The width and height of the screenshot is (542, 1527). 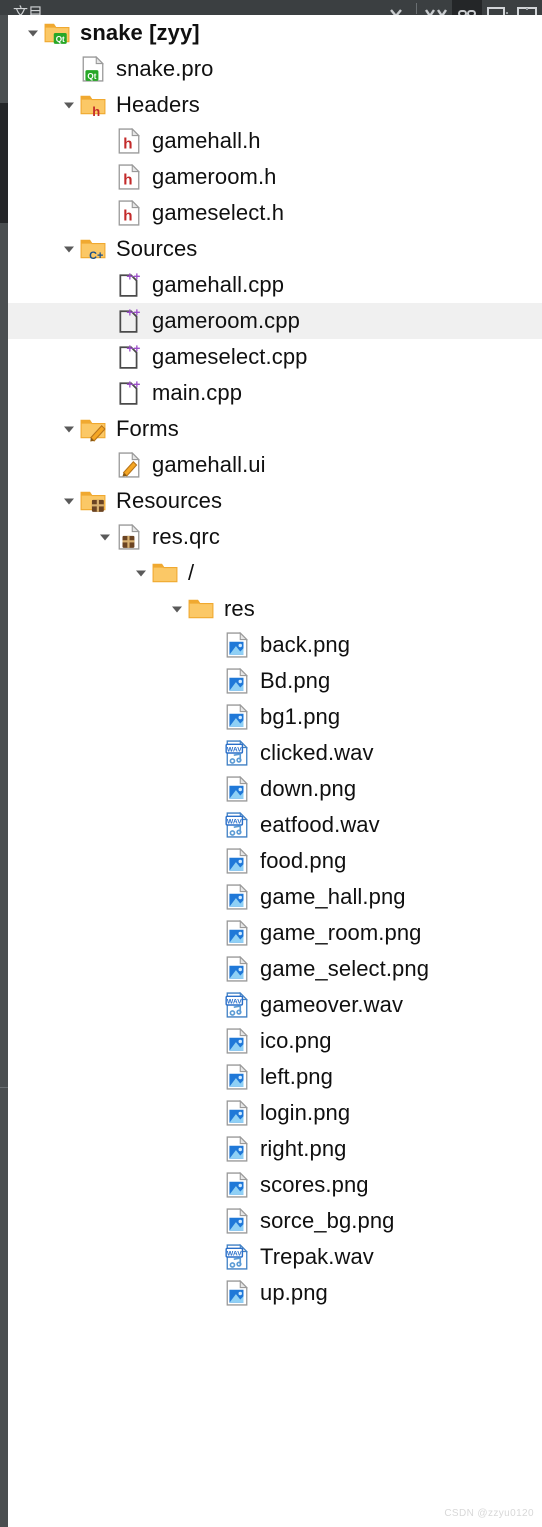 What do you see at coordinates (275, 789) in the screenshot?
I see `tree-row: down.png` at bounding box center [275, 789].